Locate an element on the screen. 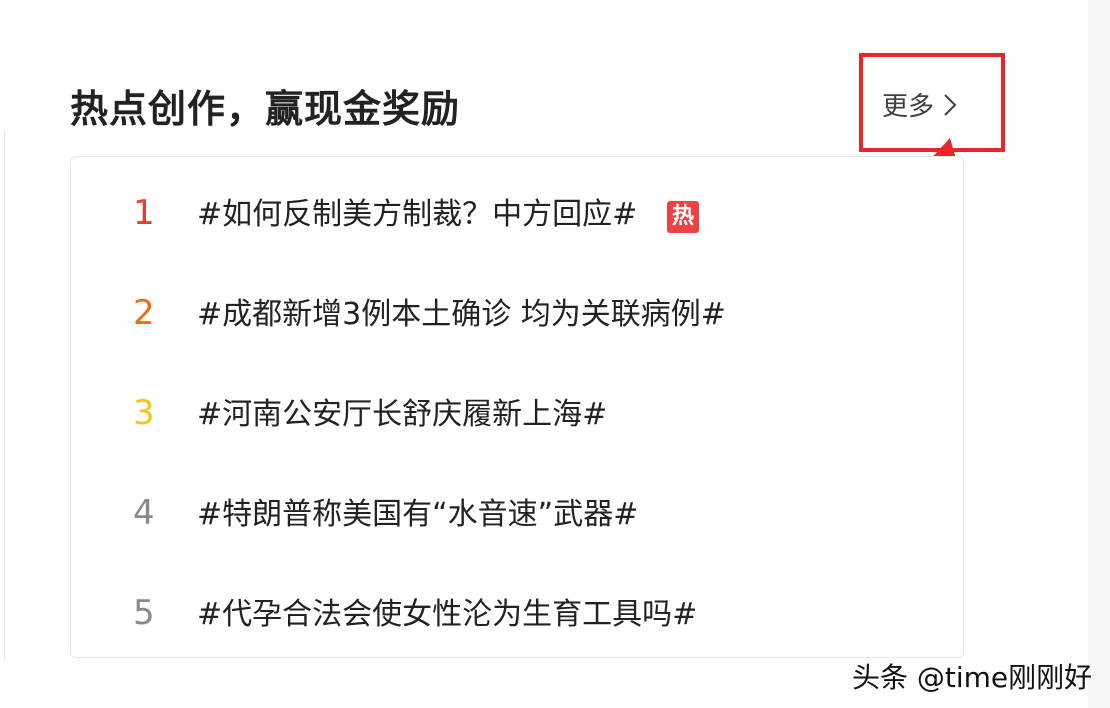  hot-topic-item-2: 2 #成都新增3例本土确诊 均为关联病例# is located at coordinates (517, 313).